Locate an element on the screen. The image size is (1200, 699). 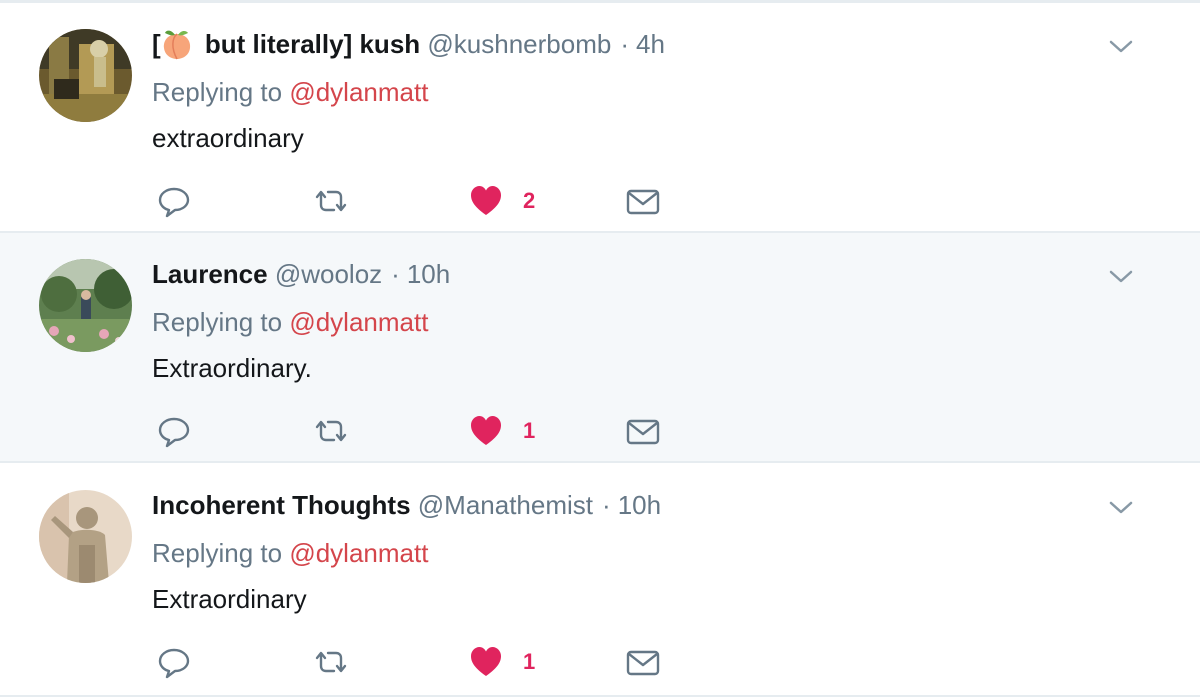
user-handle: @wooloz is located at coordinates (328, 274).